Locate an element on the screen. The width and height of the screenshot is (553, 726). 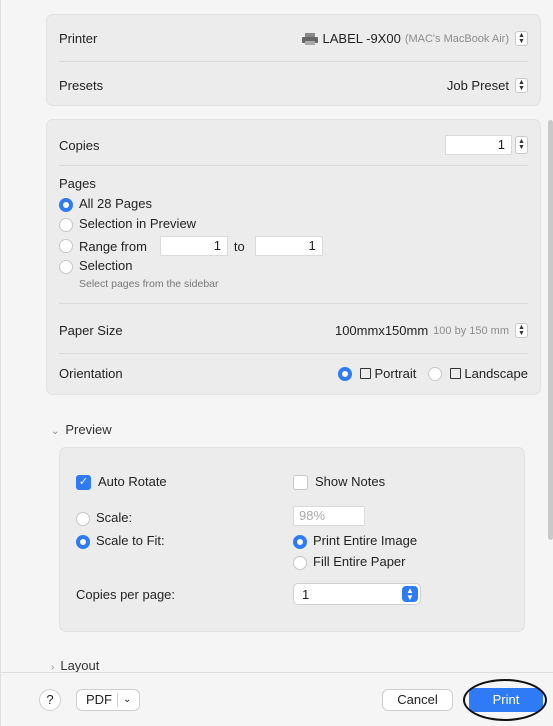
orientation-landscape-option: Landscape is located at coordinates (478, 373).